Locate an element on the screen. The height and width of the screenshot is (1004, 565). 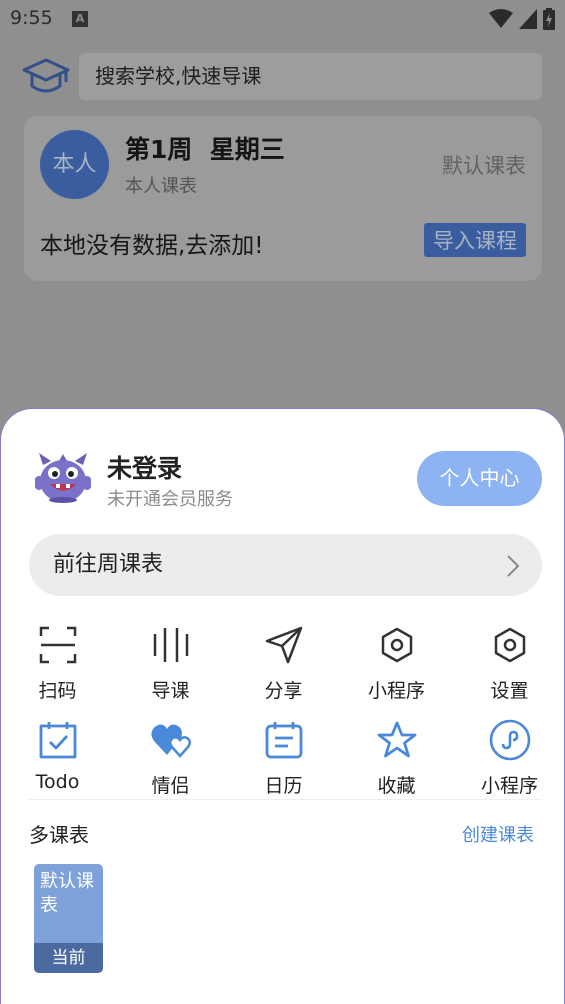
search-input: 搜索学校,快速导课 is located at coordinates (310, 76).